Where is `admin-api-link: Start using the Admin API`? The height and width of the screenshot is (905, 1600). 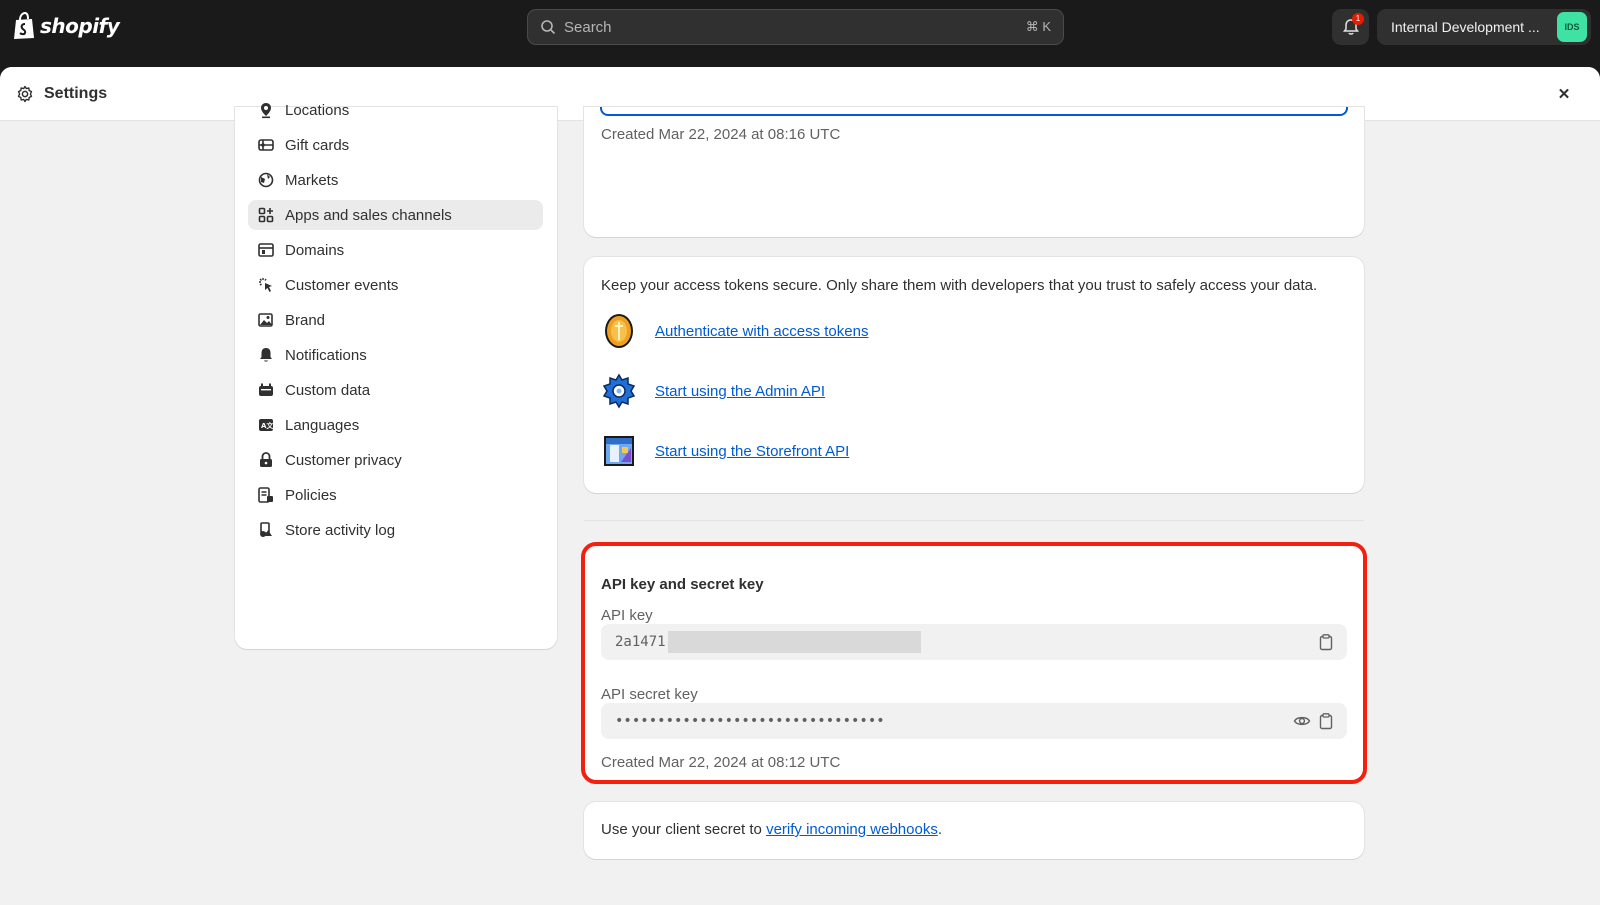 admin-api-link: Start using the Admin API is located at coordinates (740, 391).